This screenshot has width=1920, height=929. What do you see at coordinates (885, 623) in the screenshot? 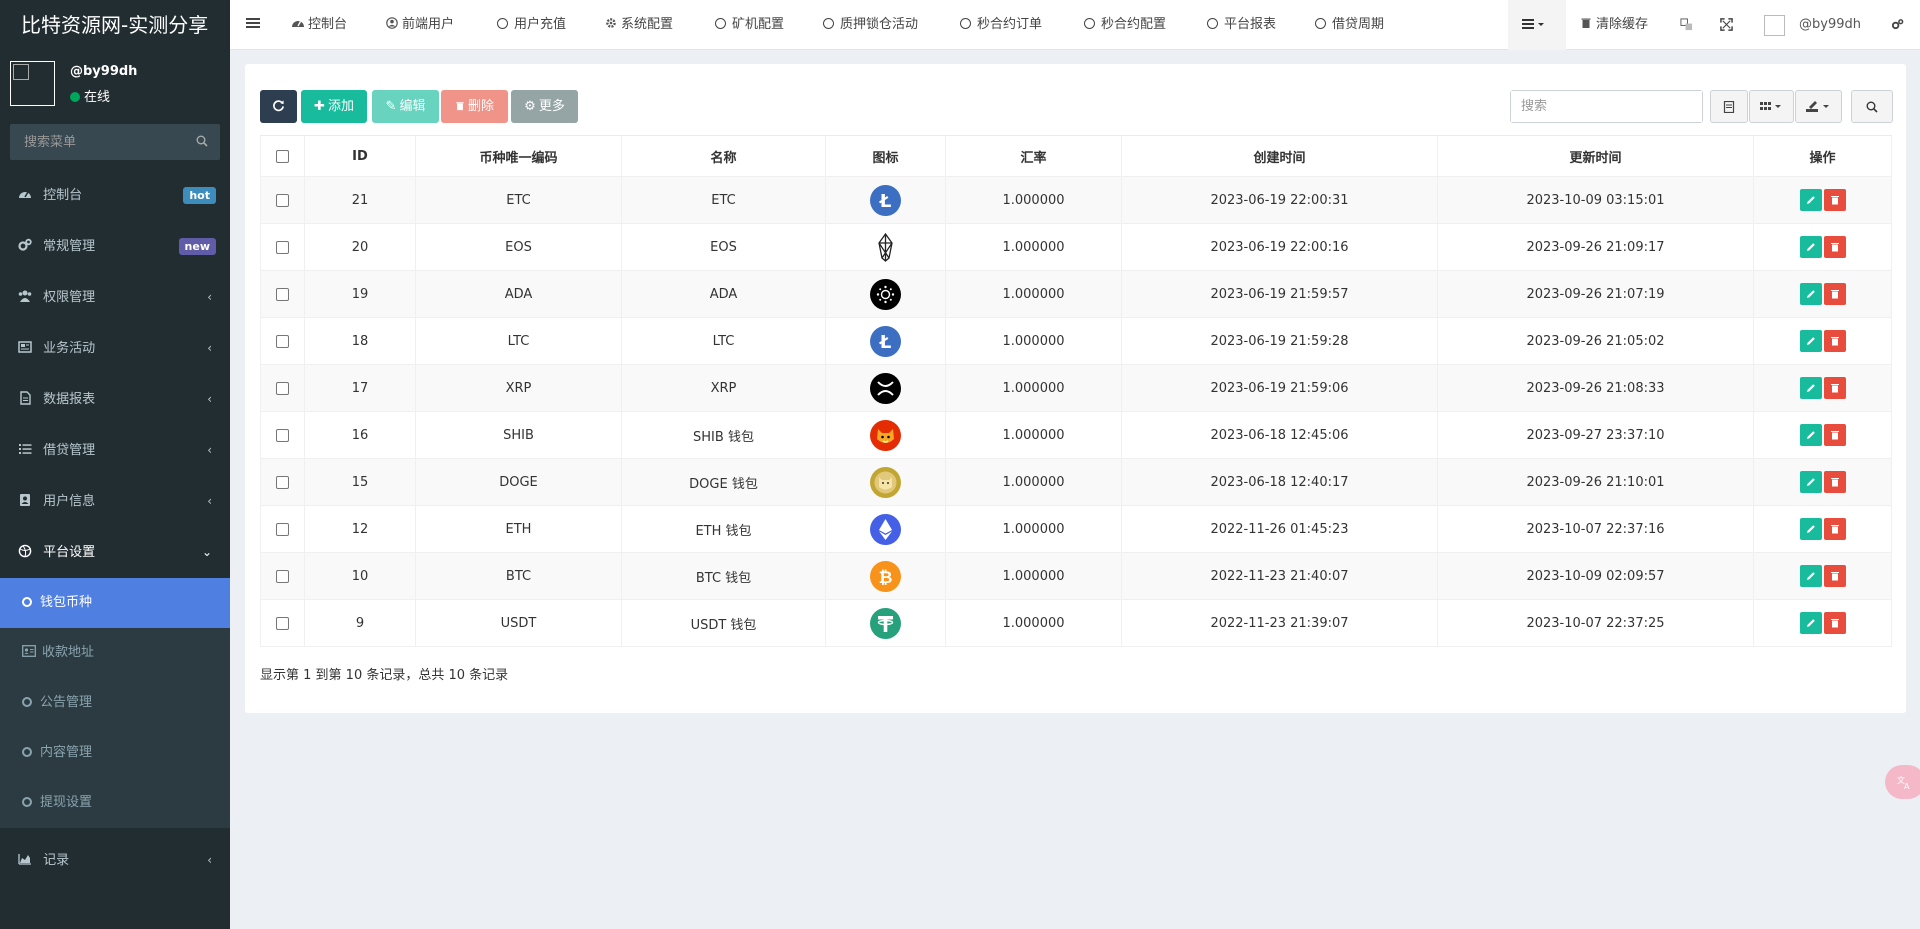
I see `usdt-icon` at bounding box center [885, 623].